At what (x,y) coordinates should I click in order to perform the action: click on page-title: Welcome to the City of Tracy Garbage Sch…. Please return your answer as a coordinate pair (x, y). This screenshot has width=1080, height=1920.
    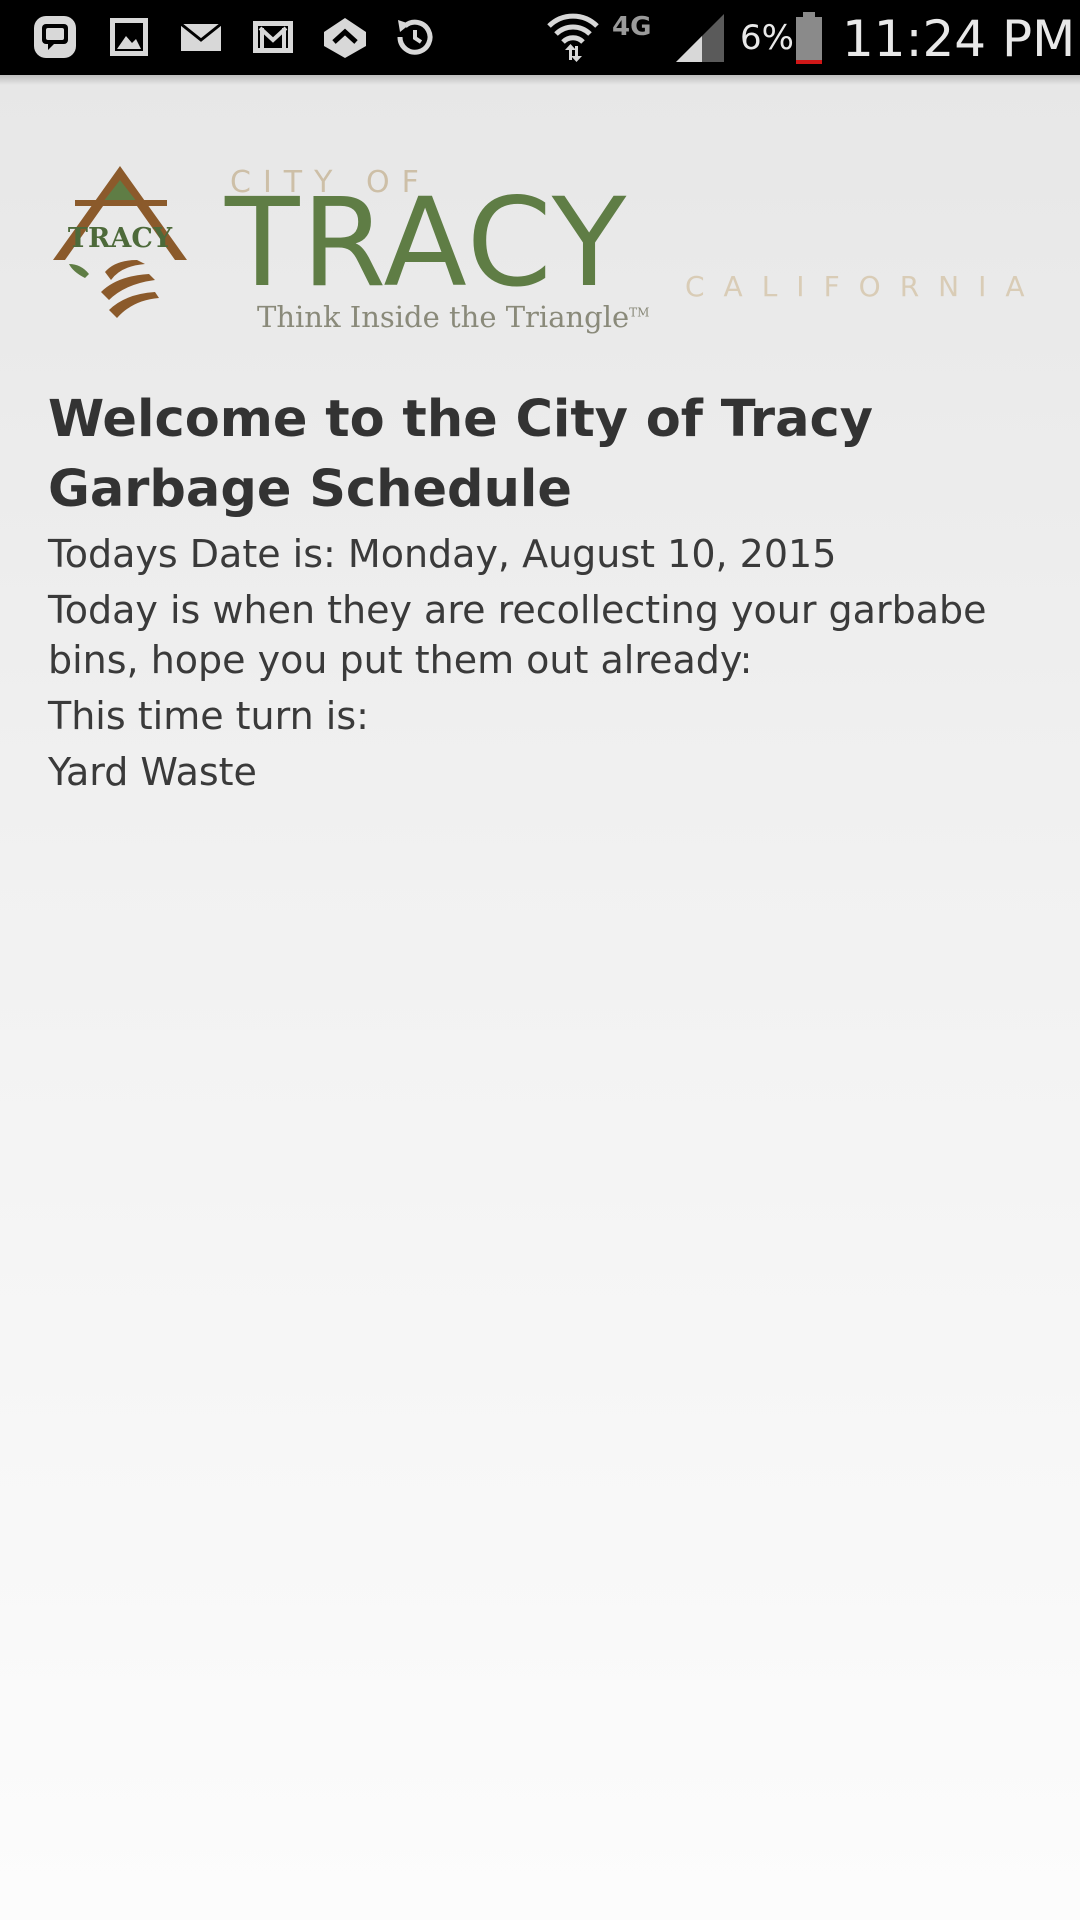
    Looking at the image, I should click on (460, 454).